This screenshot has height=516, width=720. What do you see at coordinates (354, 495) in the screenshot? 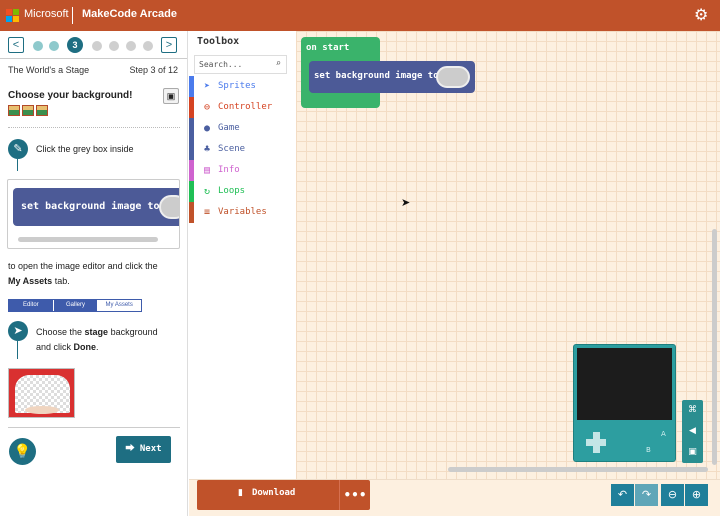
I see `more-options-button: •••` at bounding box center [354, 495].